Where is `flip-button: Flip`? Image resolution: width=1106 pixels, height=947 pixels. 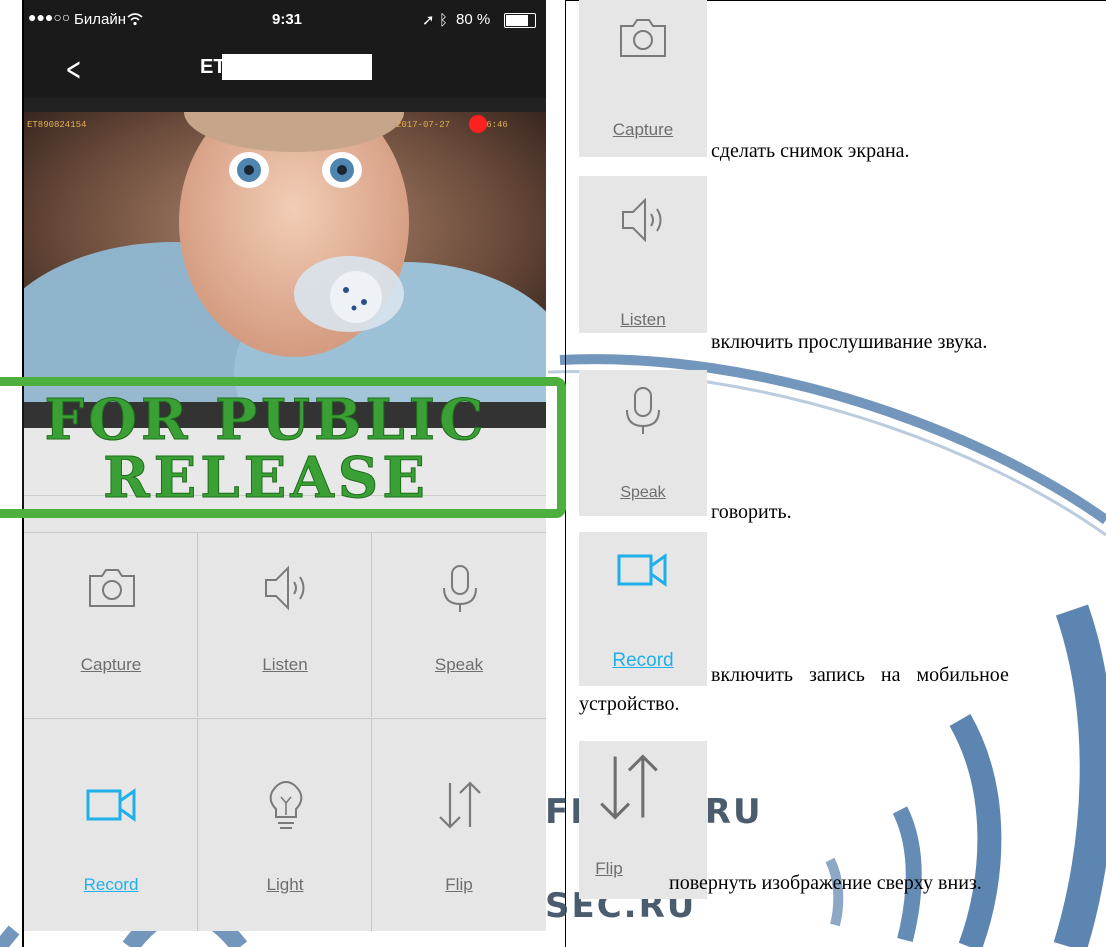 flip-button: Flip is located at coordinates (459, 825).